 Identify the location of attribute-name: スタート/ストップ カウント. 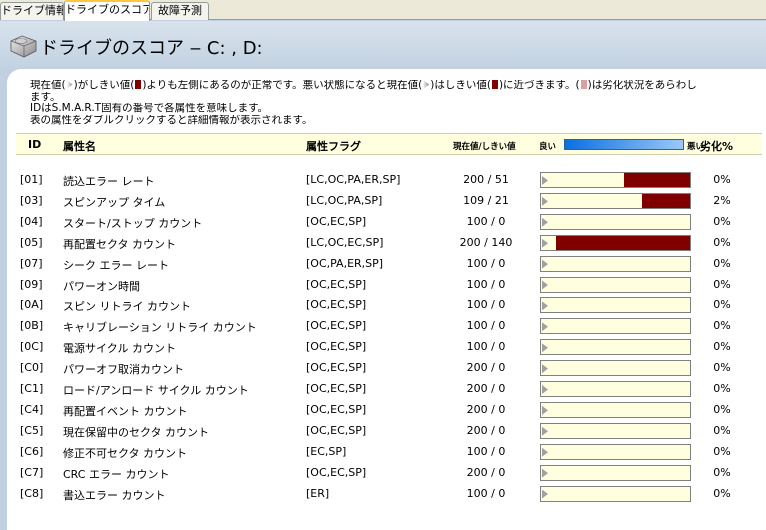
(133, 223).